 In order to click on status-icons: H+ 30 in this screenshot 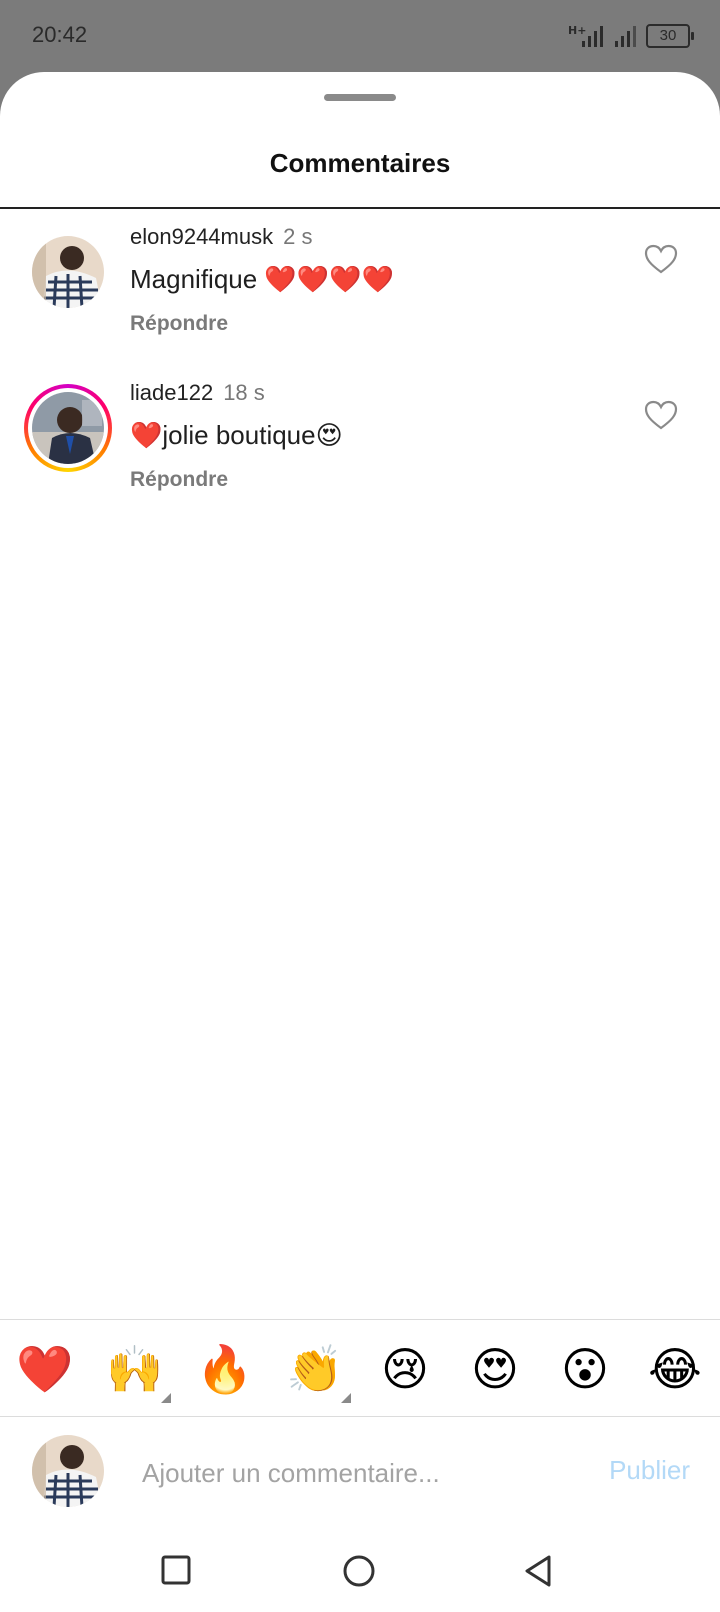, I will do `click(631, 36)`.